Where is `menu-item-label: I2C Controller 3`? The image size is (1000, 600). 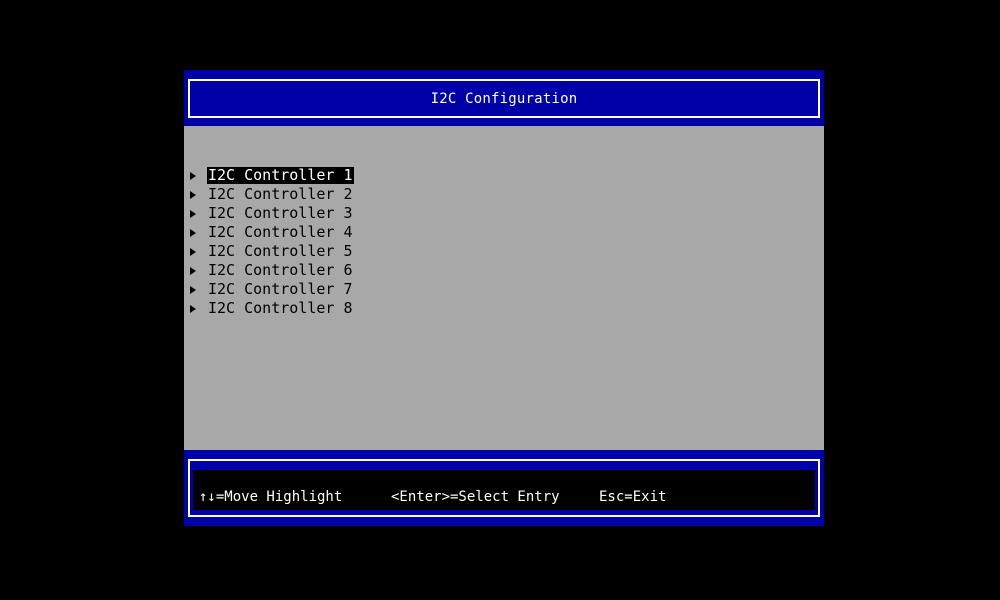 menu-item-label: I2C Controller 3 is located at coordinates (280, 213).